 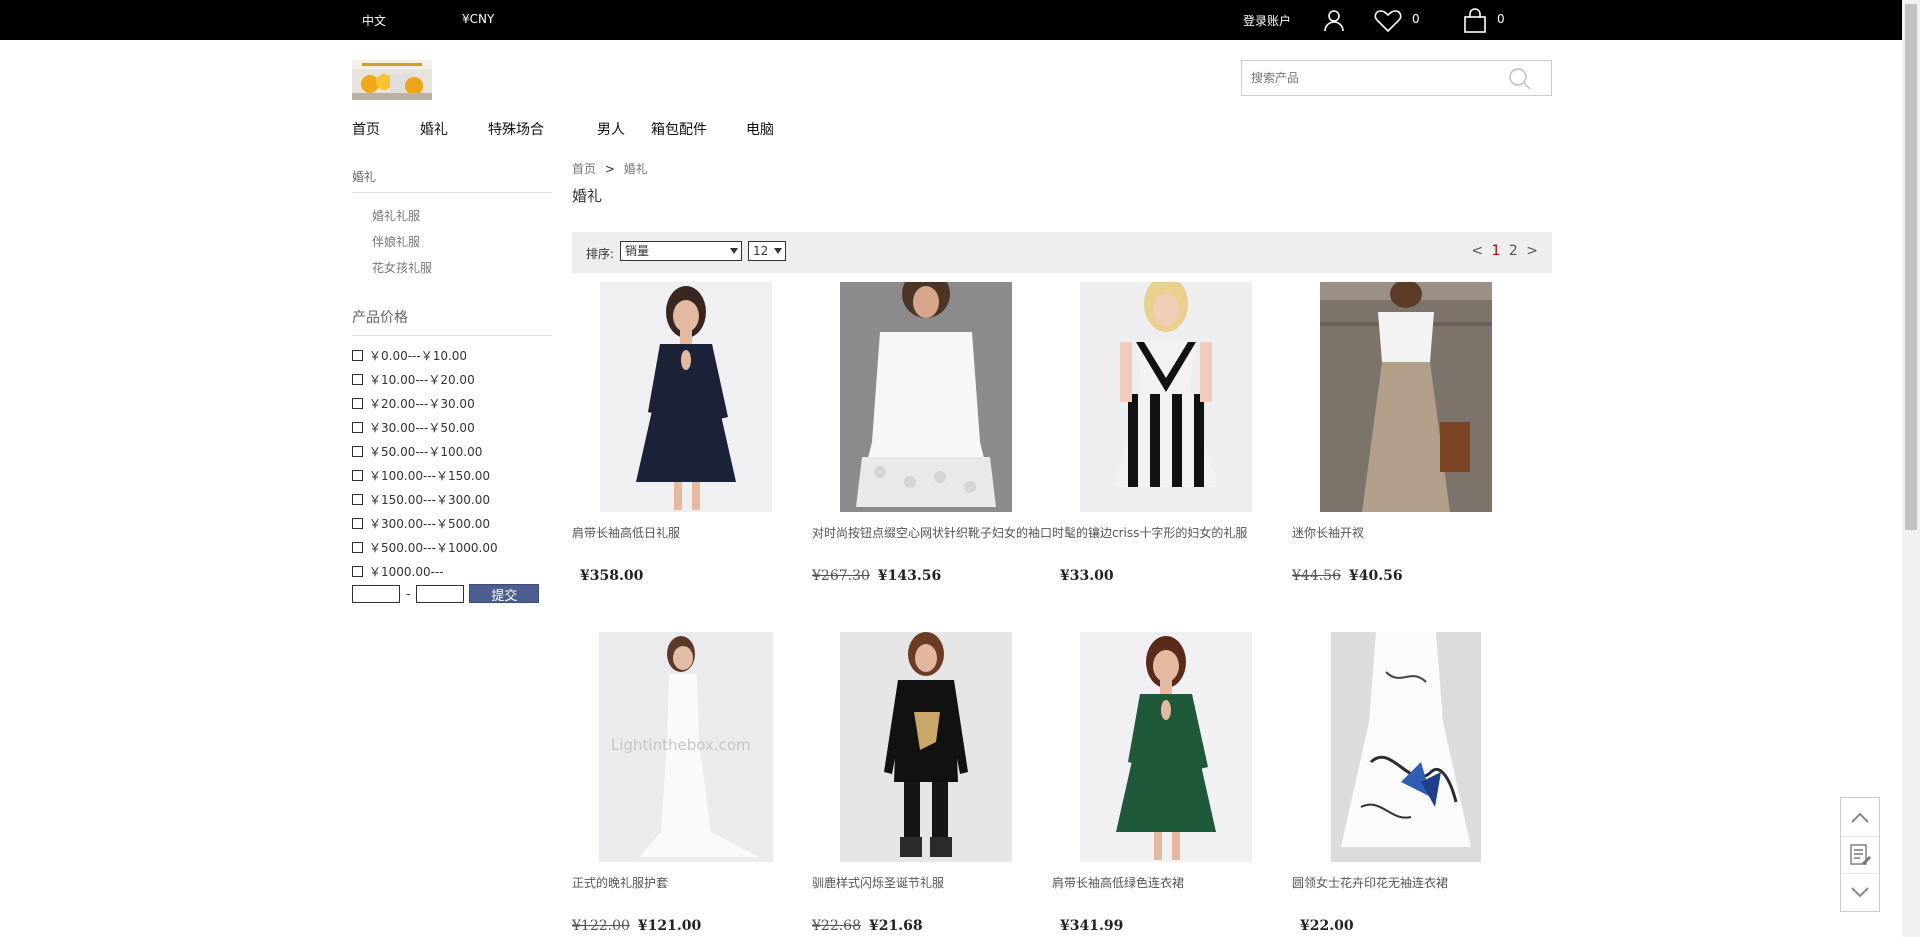 What do you see at coordinates (1367, 78) in the screenshot?
I see `search-input` at bounding box center [1367, 78].